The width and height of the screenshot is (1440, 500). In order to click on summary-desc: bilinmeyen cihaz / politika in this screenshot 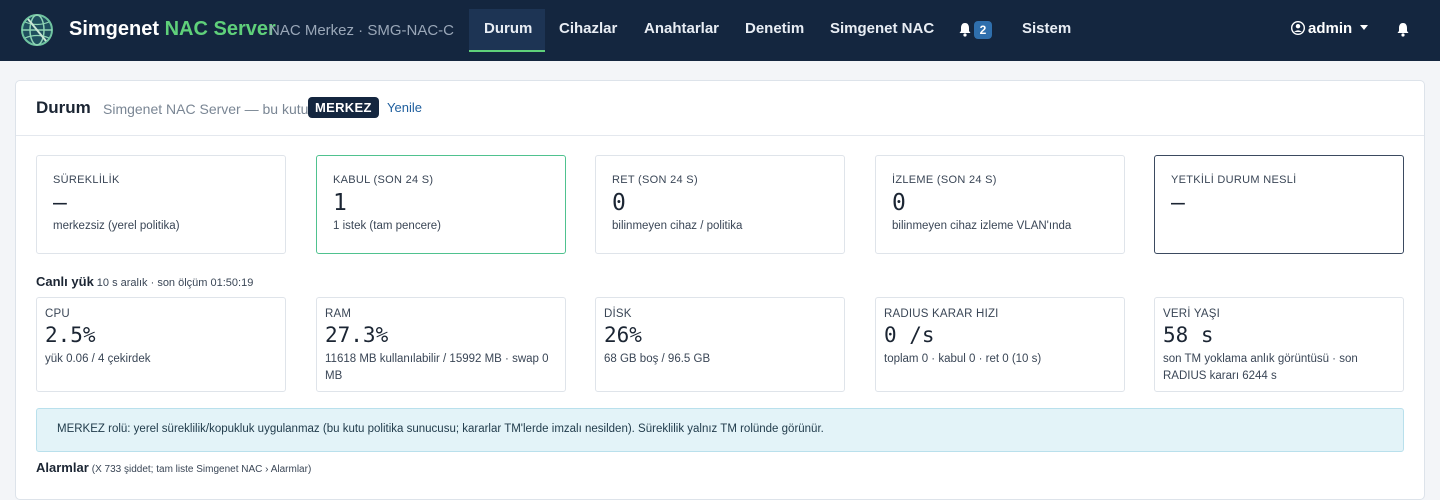, I will do `click(677, 226)`.